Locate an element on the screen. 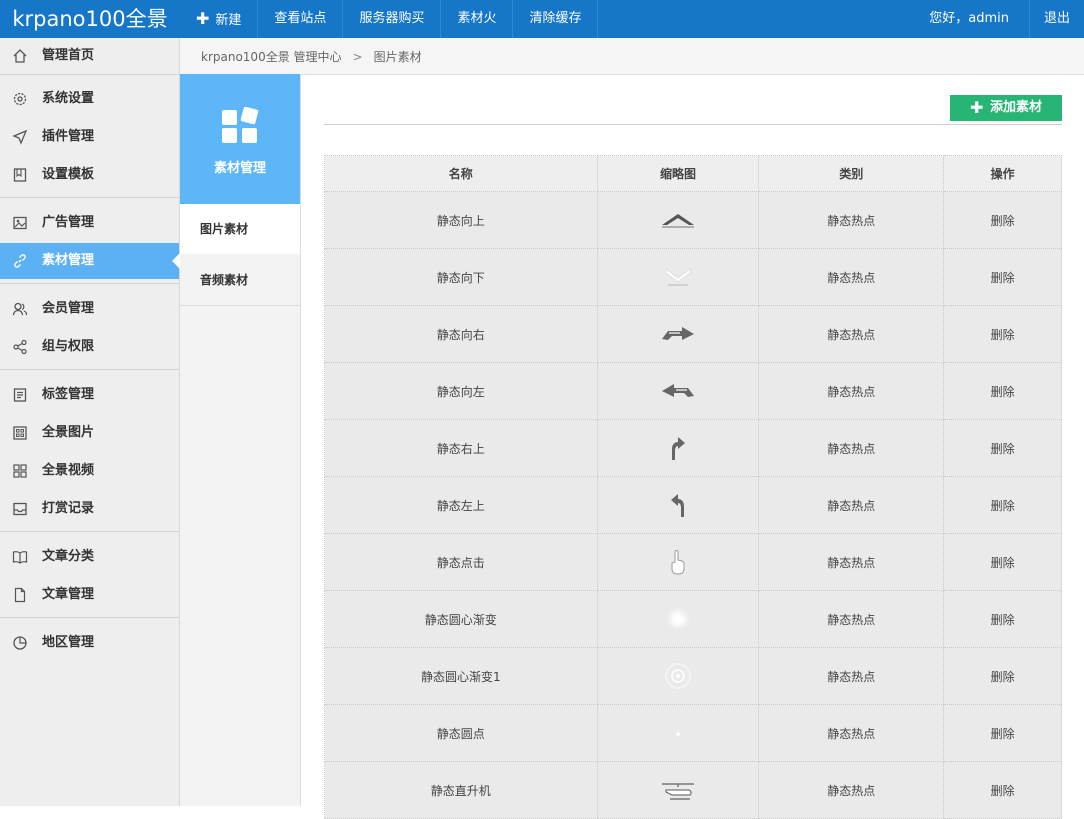 The width and height of the screenshot is (1084, 819). submenu-header: 素材管理 is located at coordinates (240, 139).